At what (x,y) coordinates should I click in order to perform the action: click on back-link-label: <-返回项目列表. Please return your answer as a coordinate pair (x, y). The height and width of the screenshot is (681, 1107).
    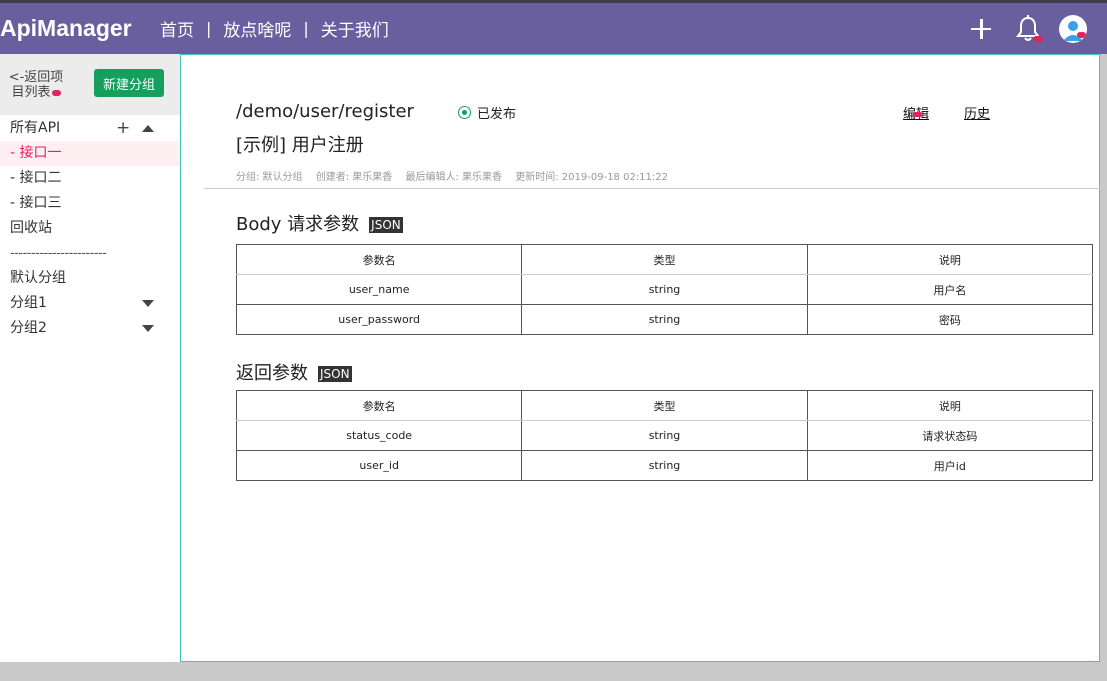
    Looking at the image, I should click on (36, 85).